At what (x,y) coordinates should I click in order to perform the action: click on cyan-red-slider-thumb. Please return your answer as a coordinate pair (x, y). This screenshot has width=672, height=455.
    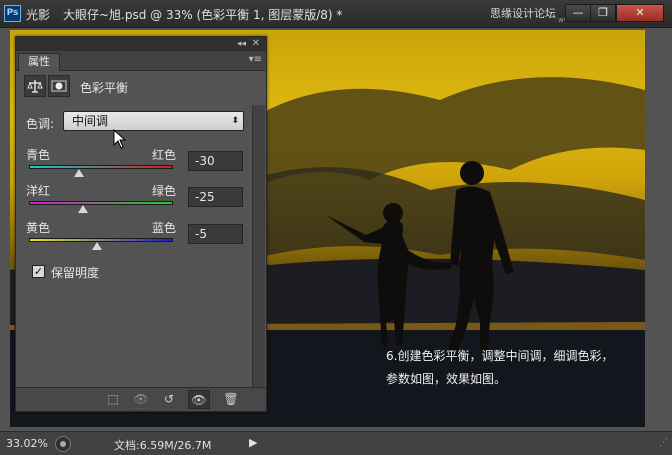
    Looking at the image, I should click on (79, 173).